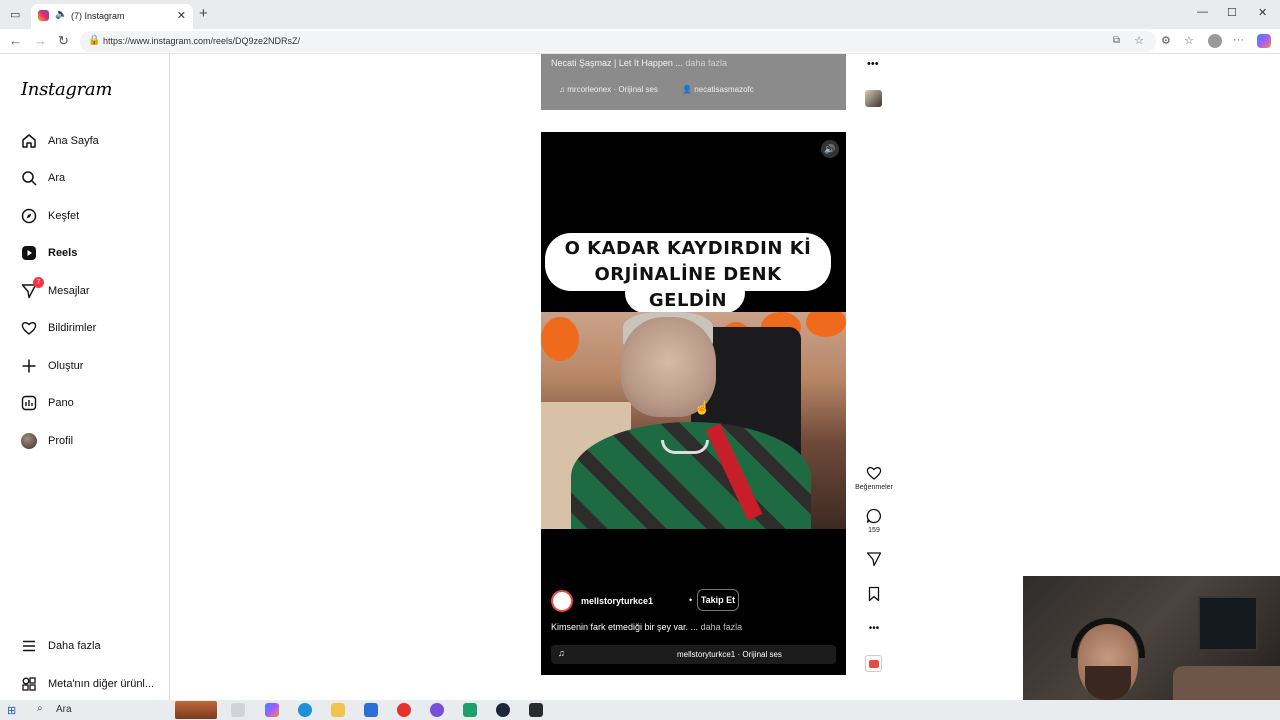 This screenshot has width=1280, height=720. I want to click on forward-icon: →, so click(40, 40).